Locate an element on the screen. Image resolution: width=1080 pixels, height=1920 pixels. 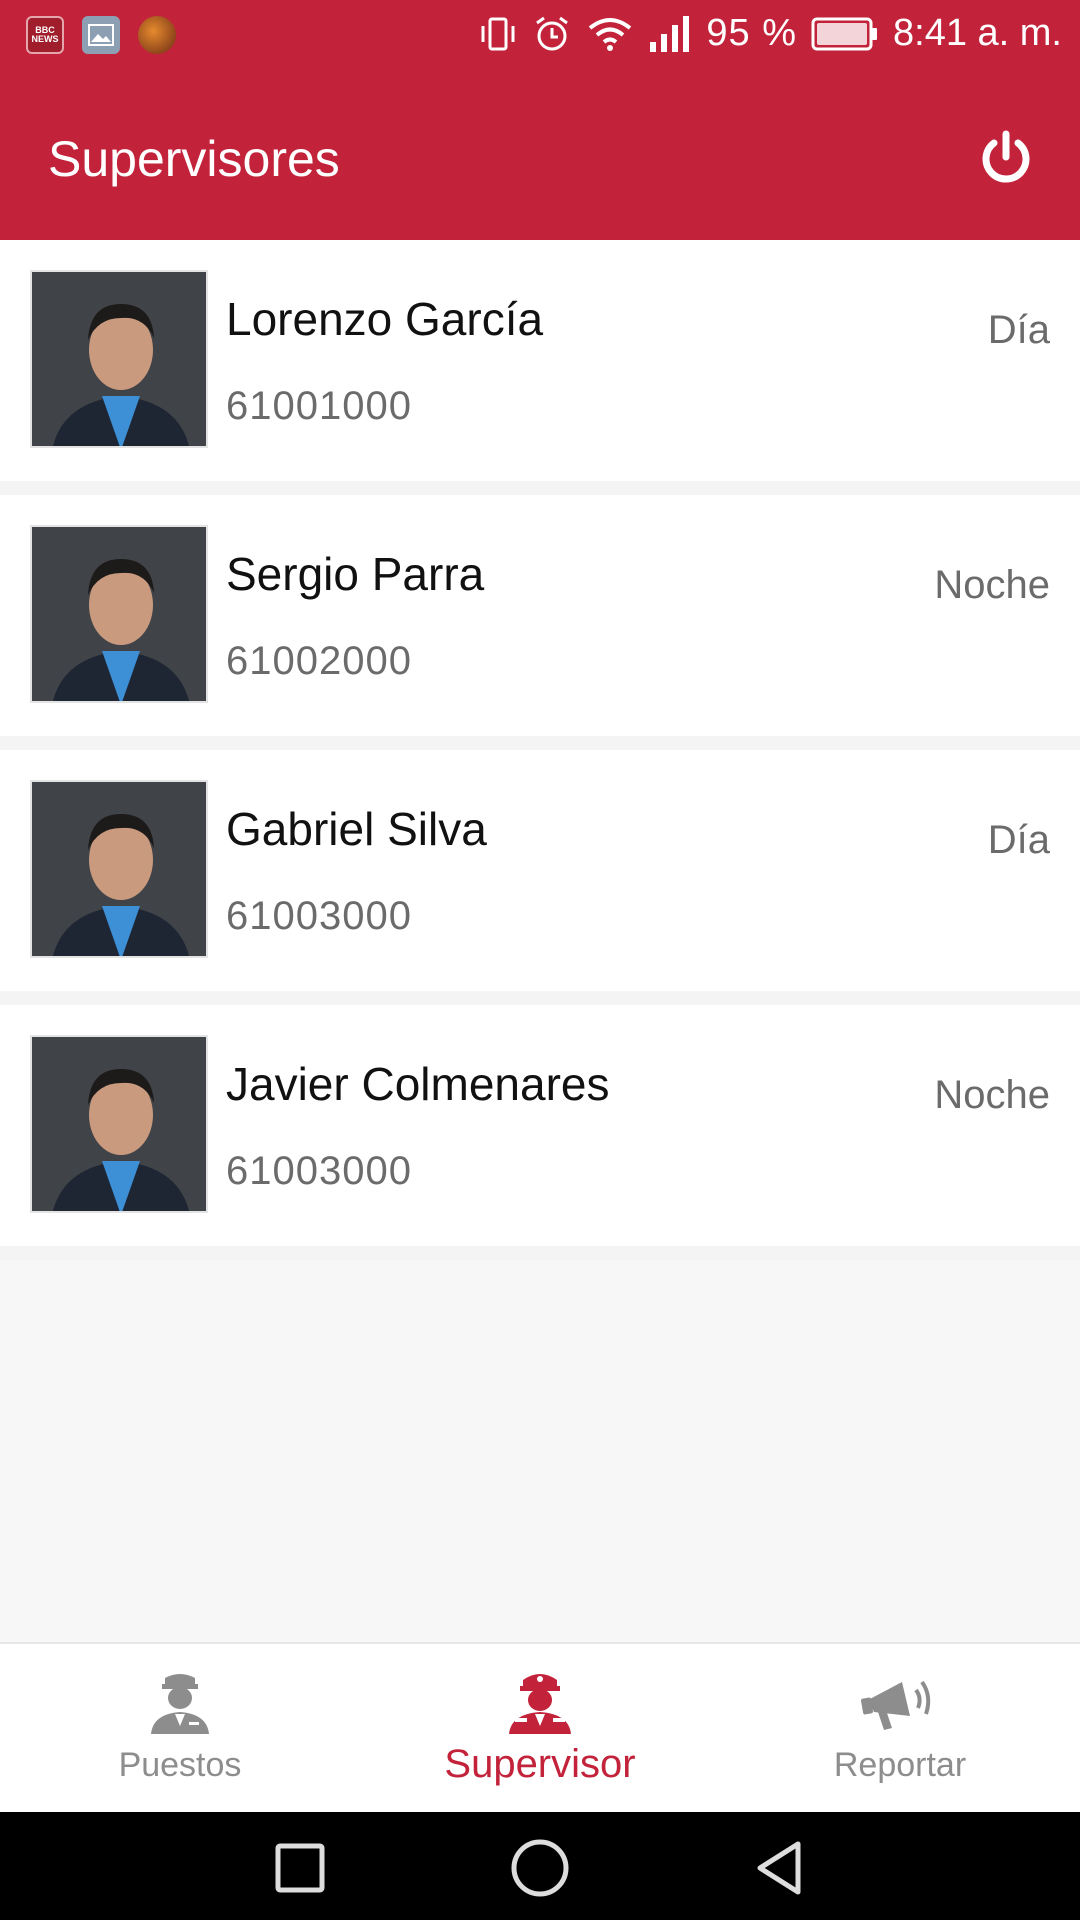
recents-button is located at coordinates (300, 1868).